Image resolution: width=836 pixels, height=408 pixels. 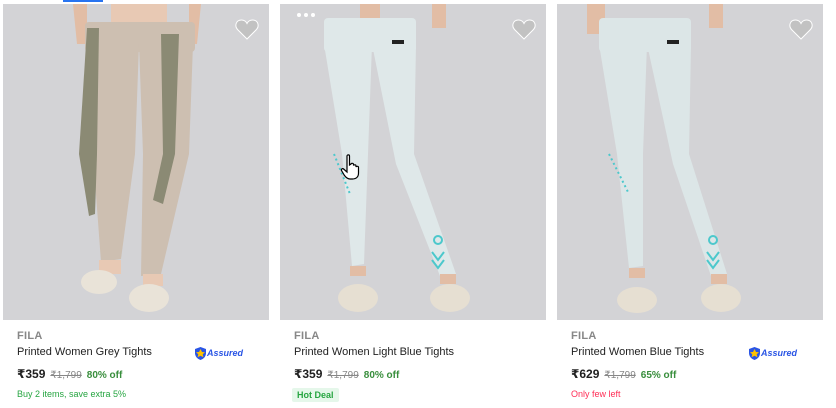 I want to click on product-title: Printed Women Light Blue Tights, so click(x=374, y=352).